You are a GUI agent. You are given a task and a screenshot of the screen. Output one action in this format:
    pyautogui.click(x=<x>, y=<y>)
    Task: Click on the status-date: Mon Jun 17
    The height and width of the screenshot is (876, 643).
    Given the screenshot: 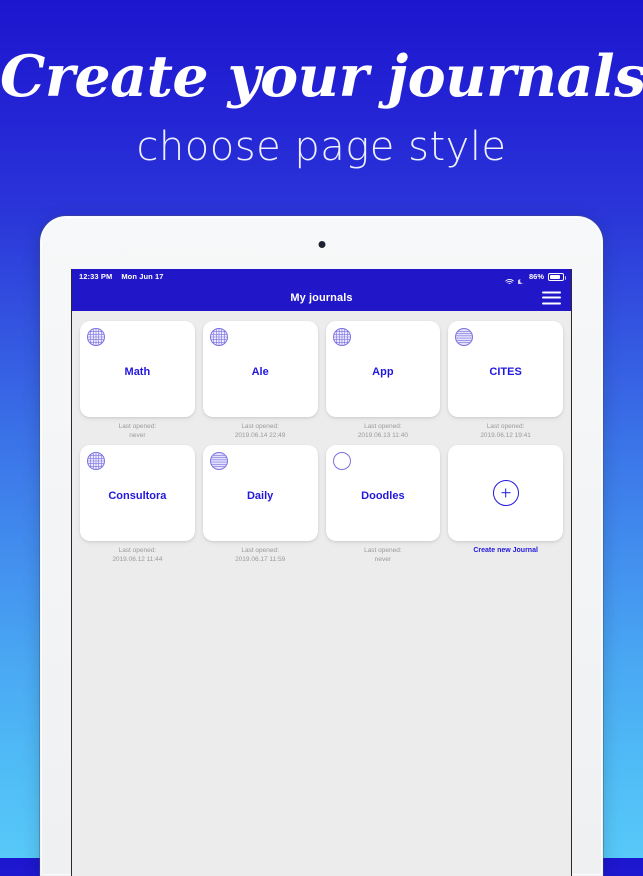 What is the action you would take?
    pyautogui.click(x=142, y=276)
    